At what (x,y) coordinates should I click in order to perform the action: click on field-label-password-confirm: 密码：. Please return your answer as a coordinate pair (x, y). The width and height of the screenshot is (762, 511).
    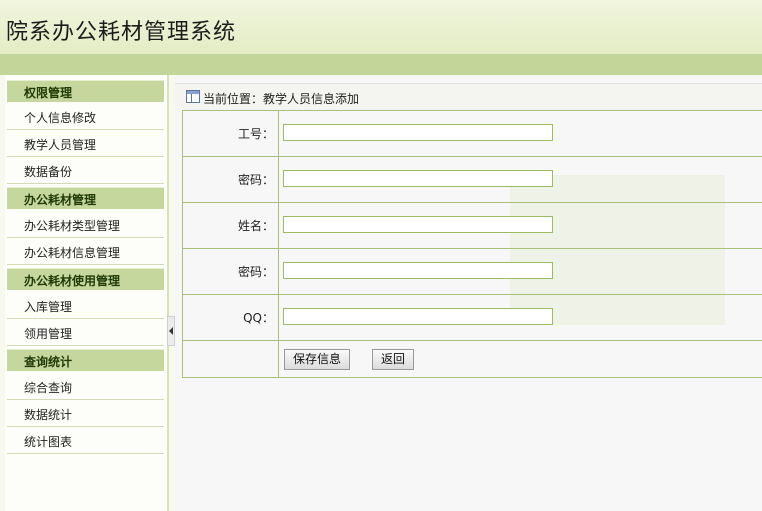
    Looking at the image, I should click on (255, 272).